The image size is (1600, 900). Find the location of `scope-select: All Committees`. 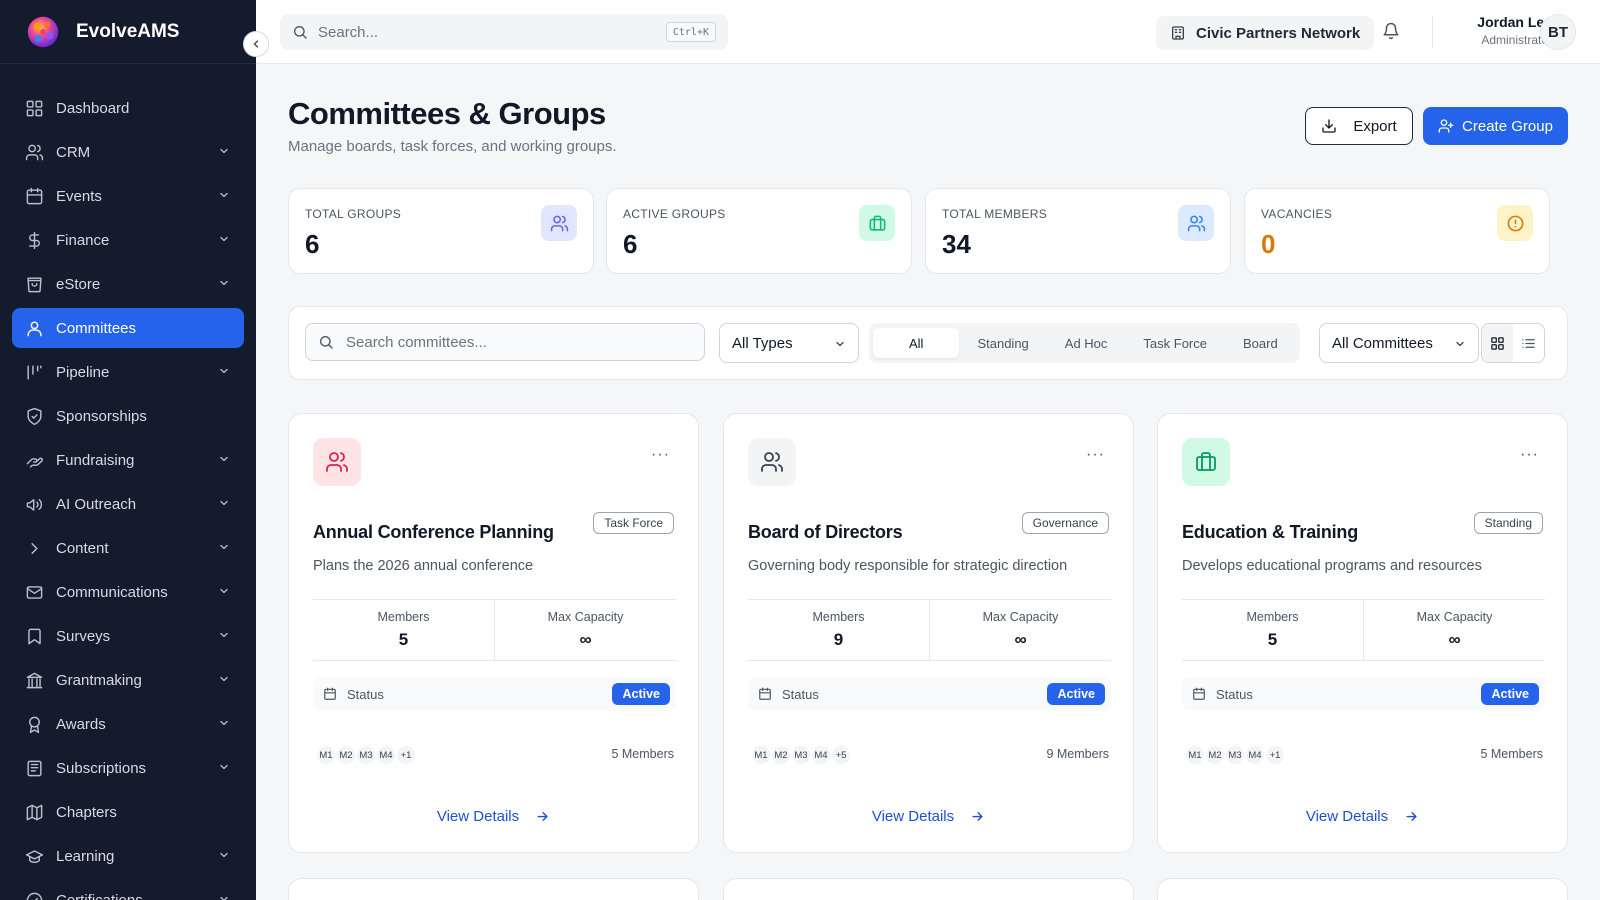

scope-select: All Committees is located at coordinates (1399, 343).